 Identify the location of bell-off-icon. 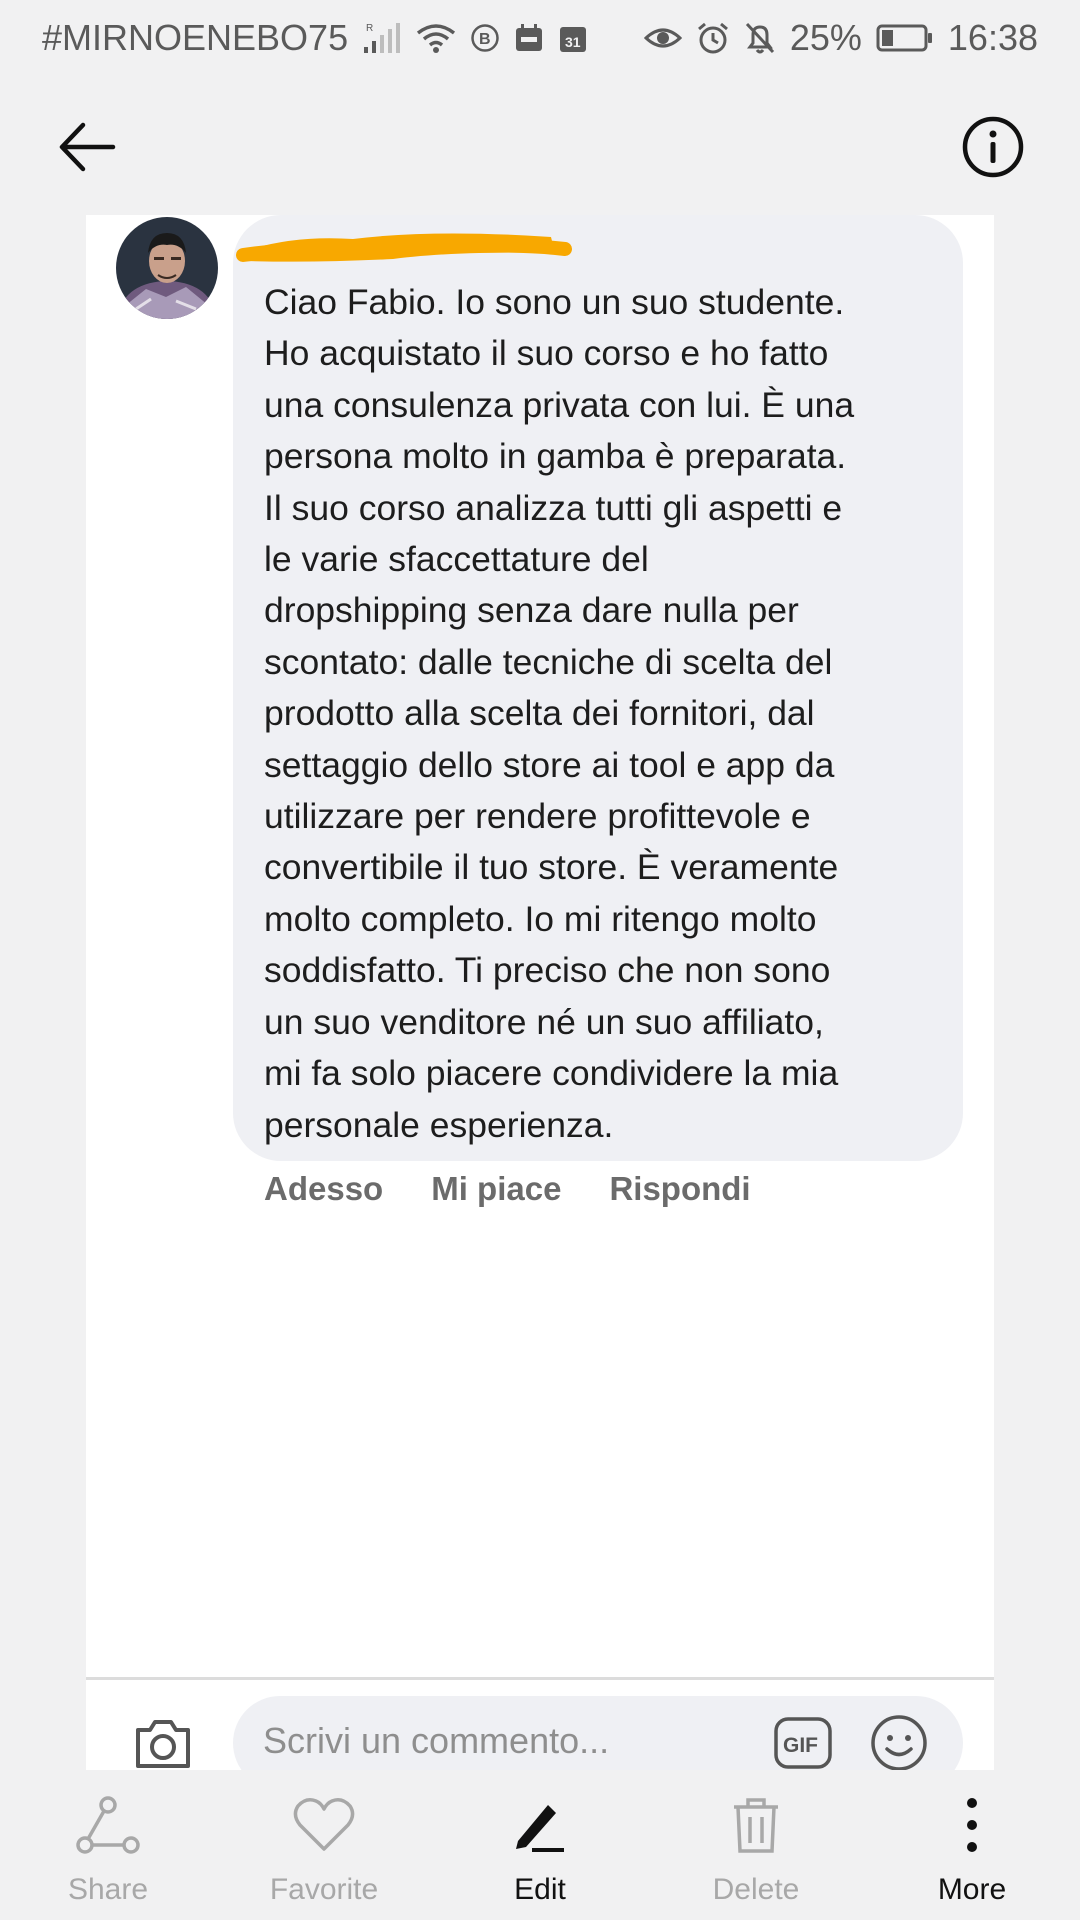
(760, 38).